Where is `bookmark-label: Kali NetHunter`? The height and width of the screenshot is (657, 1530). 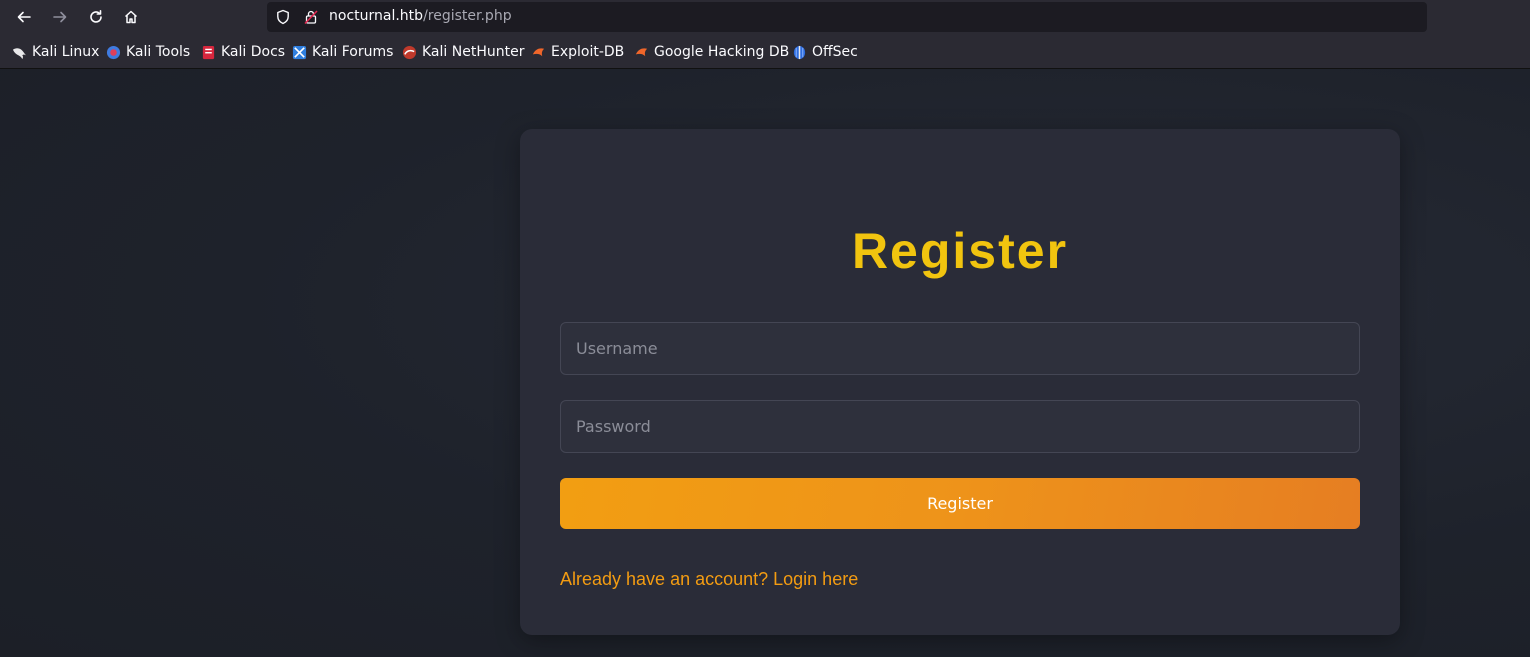 bookmark-label: Kali NetHunter is located at coordinates (473, 52).